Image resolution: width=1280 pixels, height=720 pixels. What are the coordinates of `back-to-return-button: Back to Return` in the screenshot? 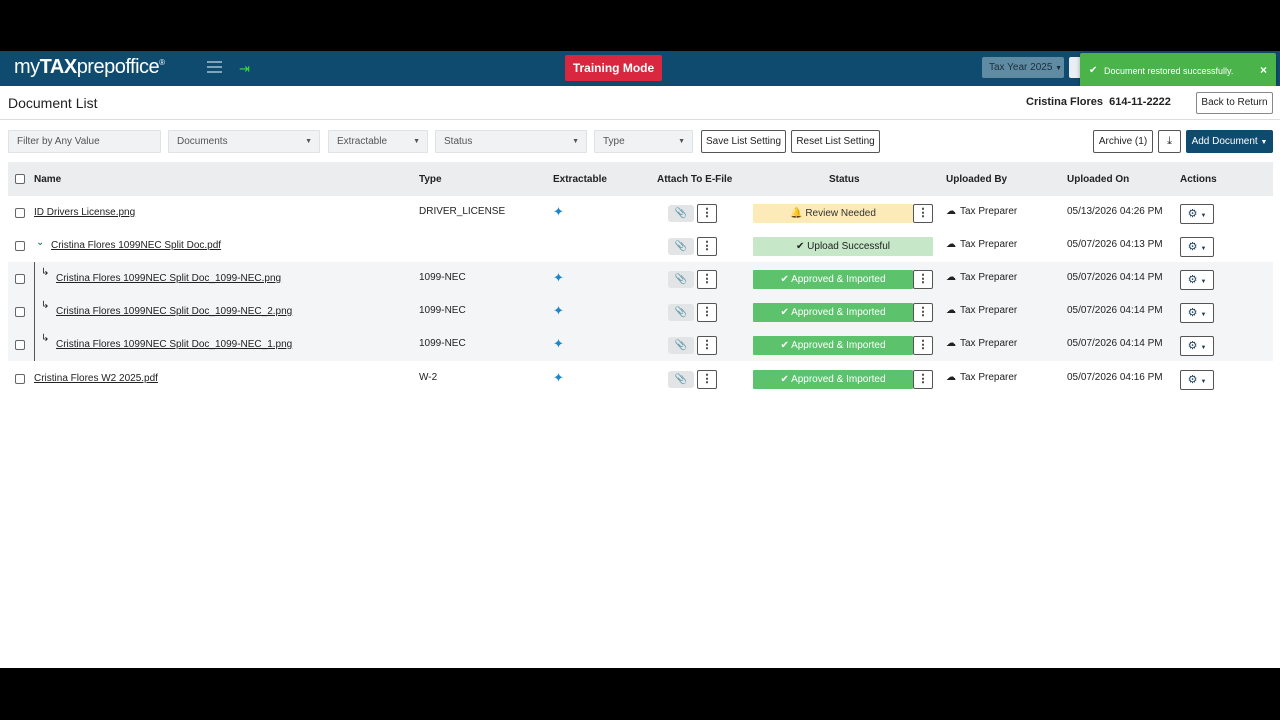 It's located at (1234, 103).